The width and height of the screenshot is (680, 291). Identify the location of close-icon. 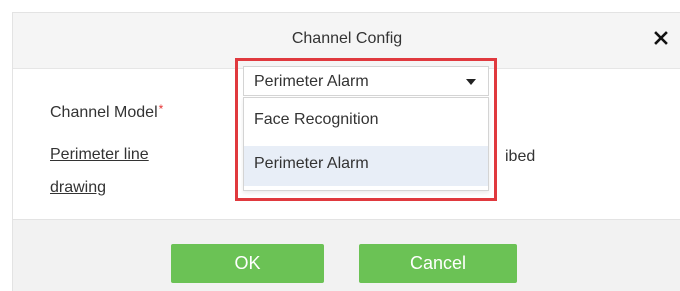
(661, 38).